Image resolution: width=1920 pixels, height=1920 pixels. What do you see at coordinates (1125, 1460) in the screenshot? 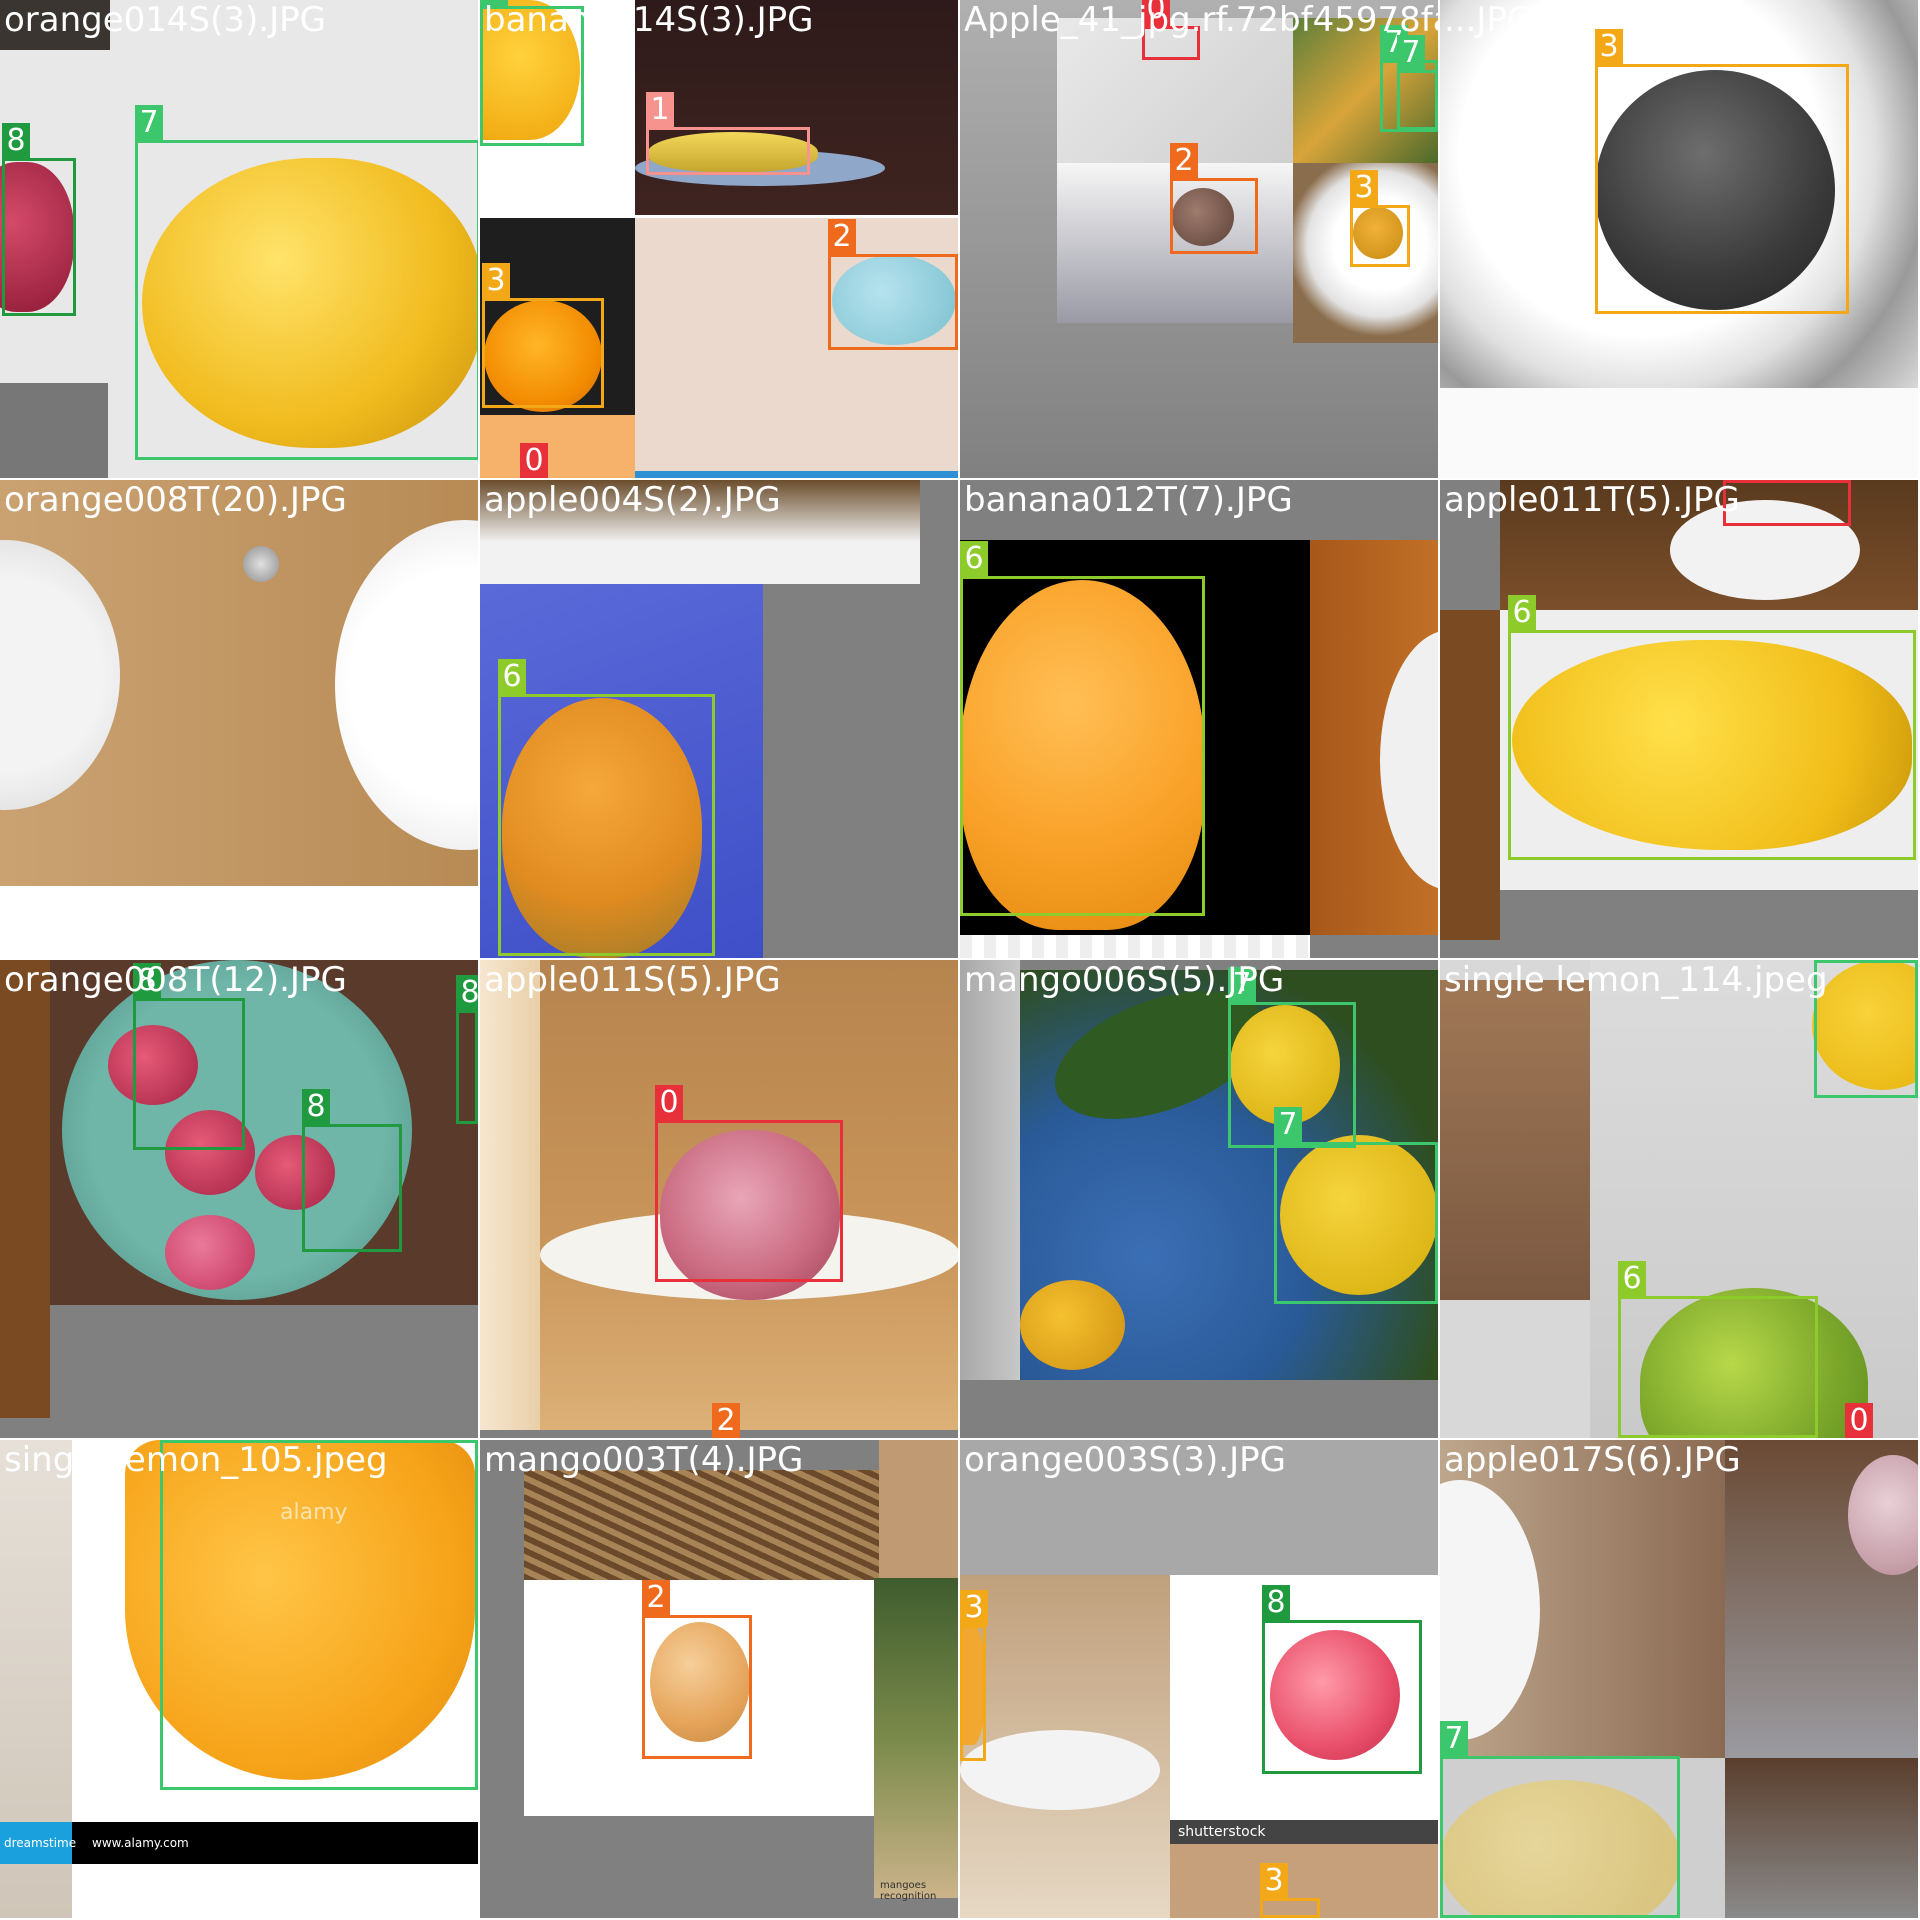
I see `tile-label: orange003S(3).JPG` at bounding box center [1125, 1460].